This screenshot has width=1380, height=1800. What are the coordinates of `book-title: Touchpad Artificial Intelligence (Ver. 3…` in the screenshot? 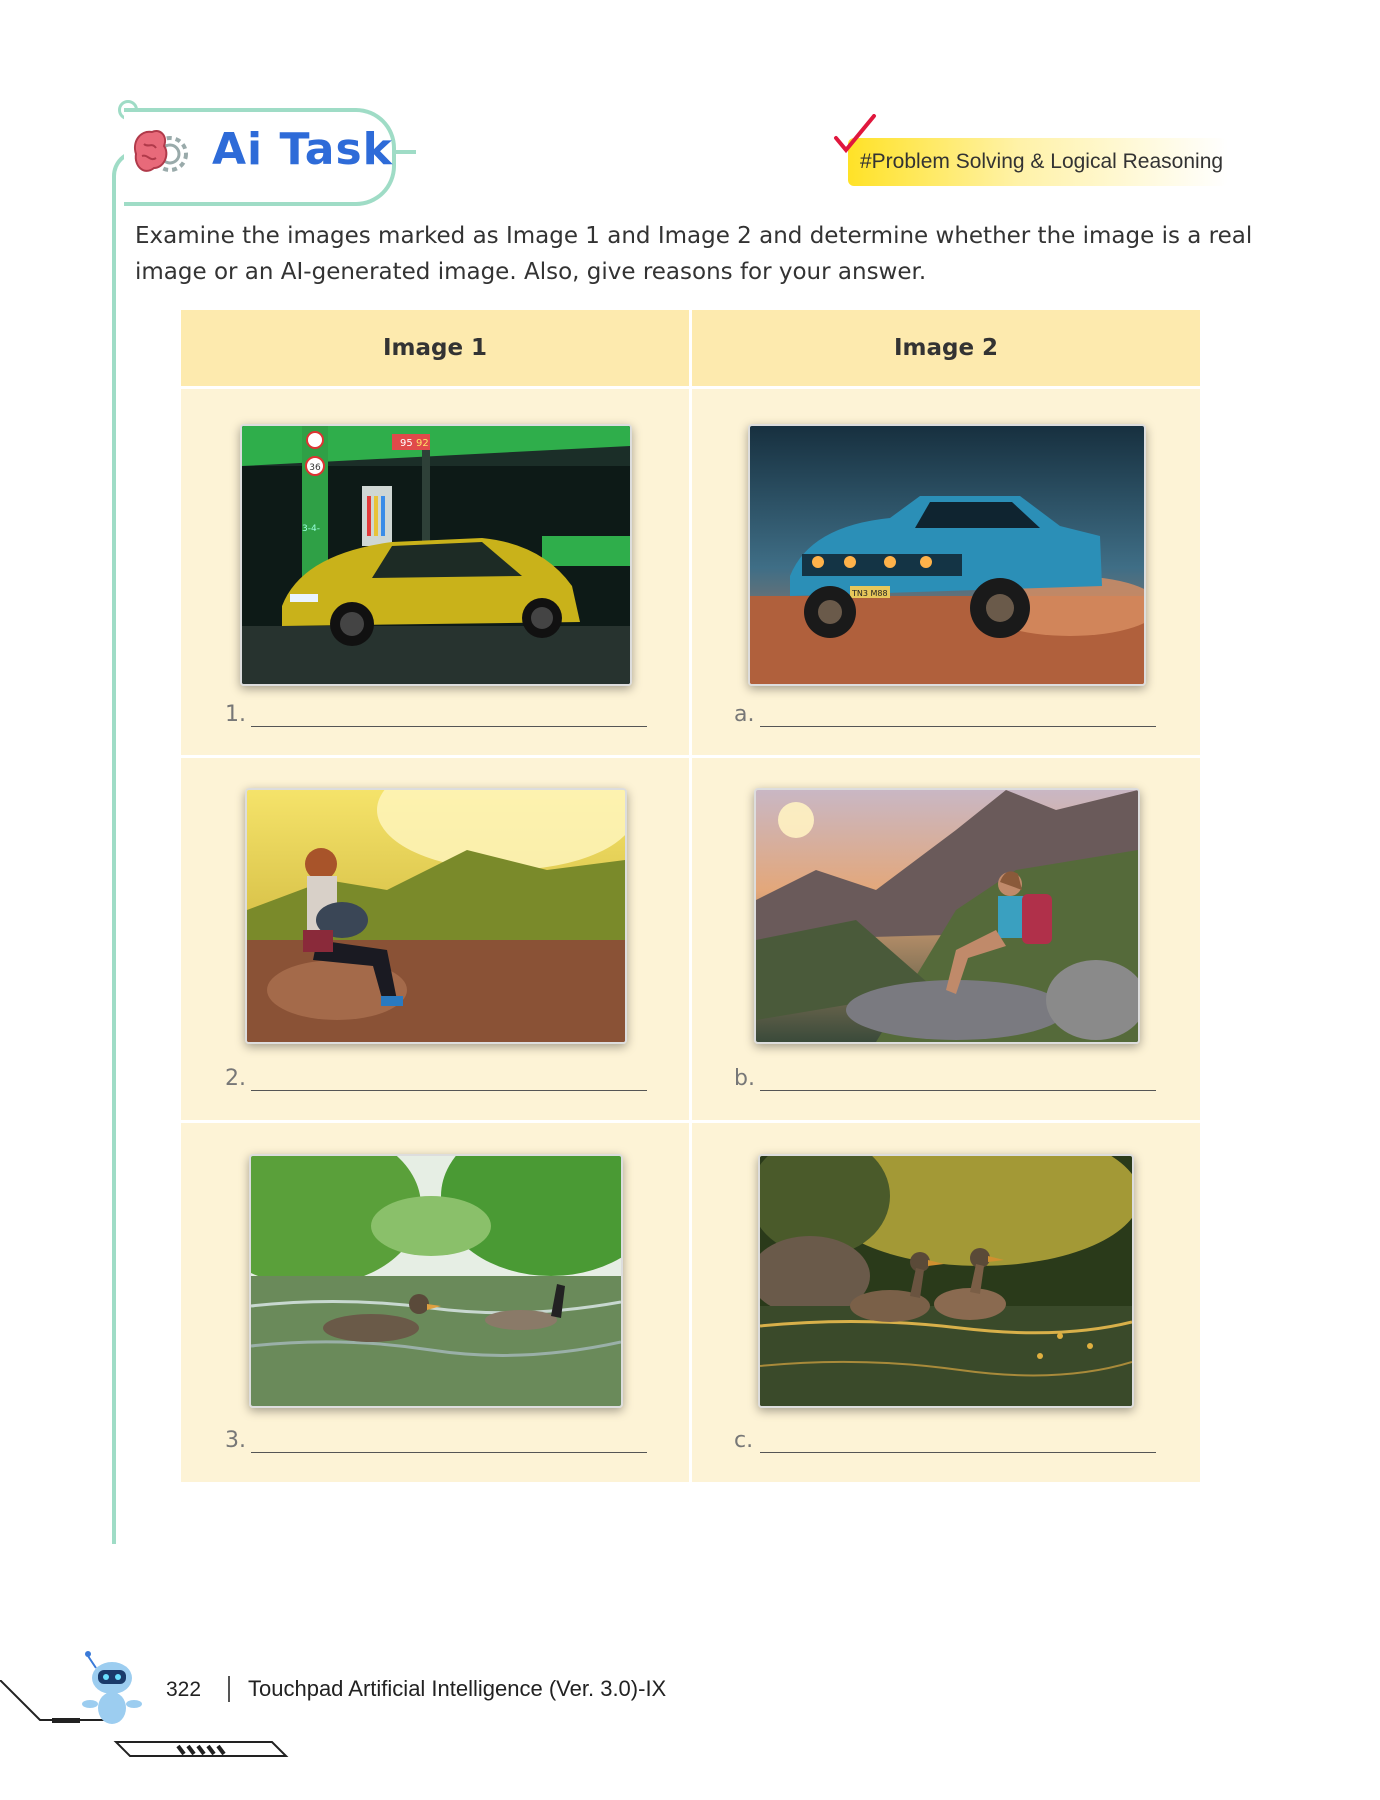 It's located at (457, 1688).